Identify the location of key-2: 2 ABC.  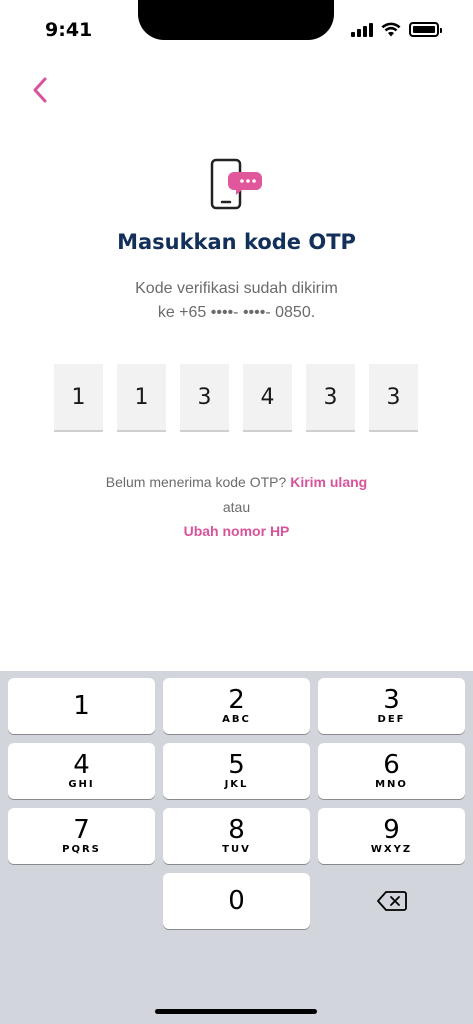
(236, 706).